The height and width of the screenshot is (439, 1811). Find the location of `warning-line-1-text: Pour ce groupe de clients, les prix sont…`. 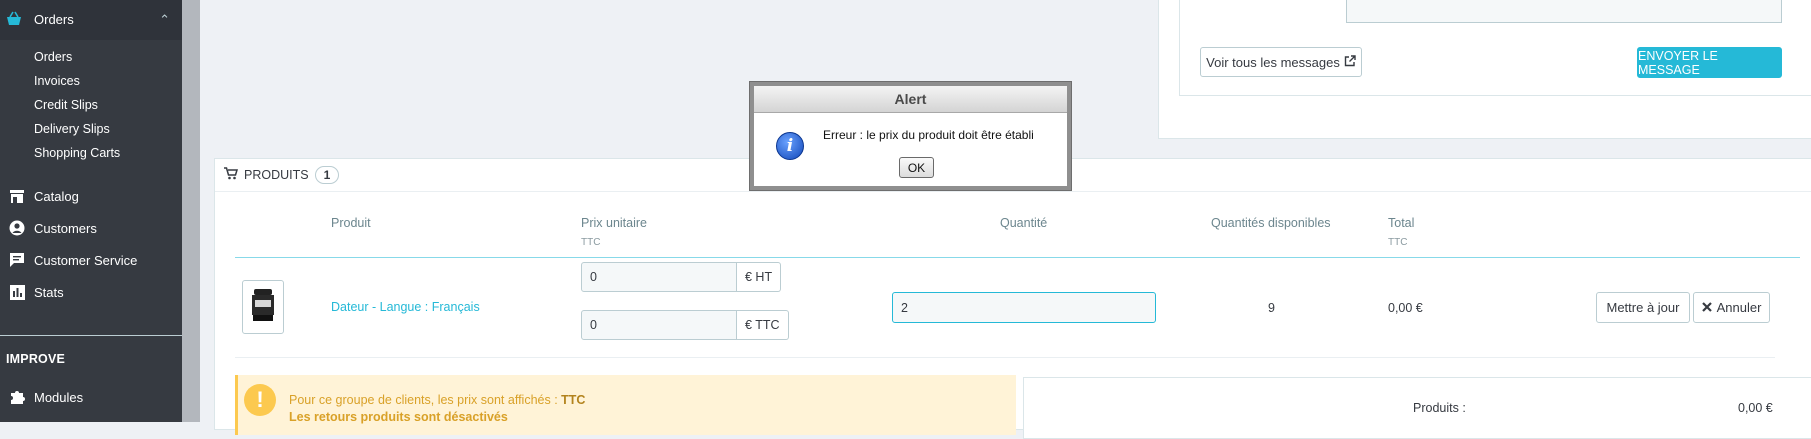

warning-line-1-text: Pour ce groupe de clients, les prix sont… is located at coordinates (423, 400).